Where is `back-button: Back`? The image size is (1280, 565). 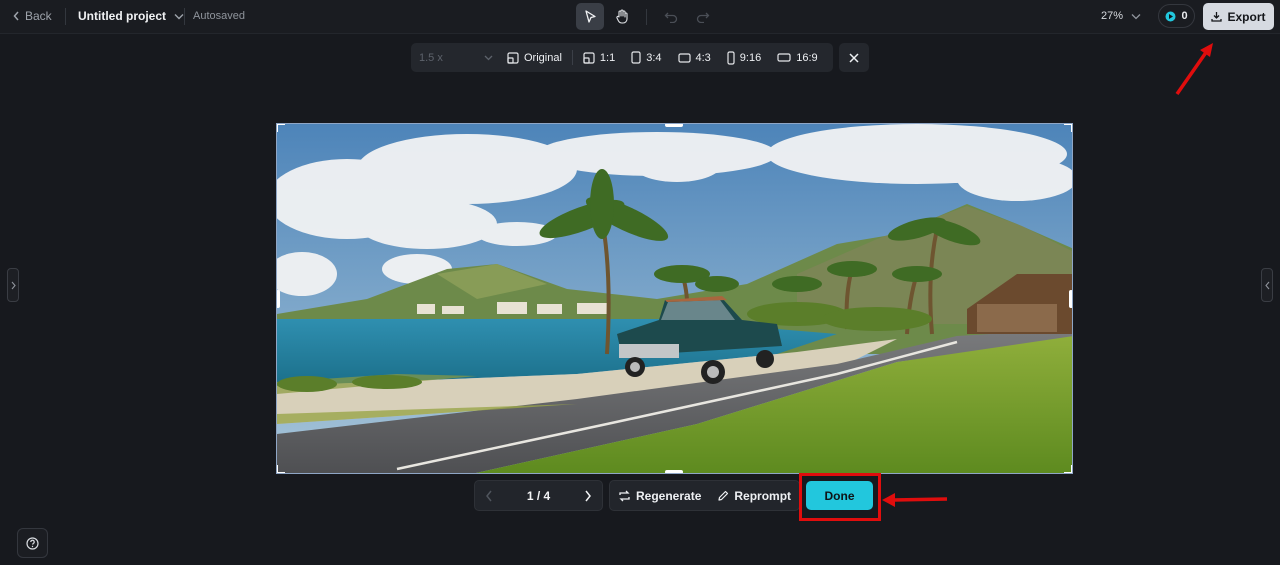 back-button: Back is located at coordinates (32, 16).